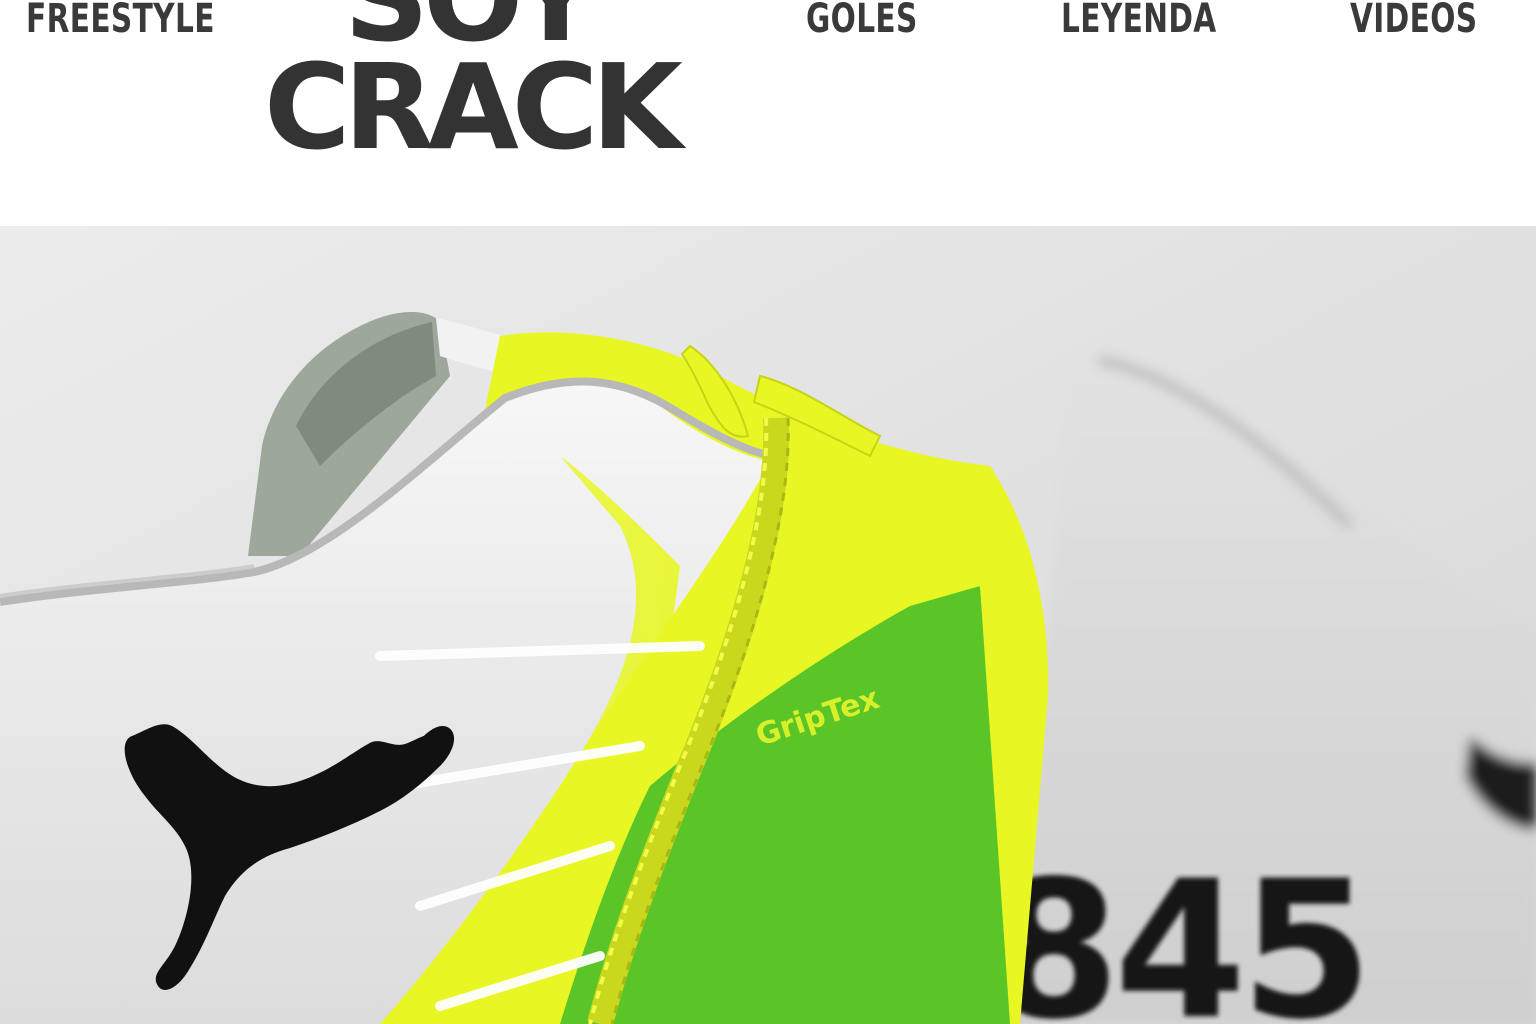  I want to click on logo-line-bottom: CRACK, so click(473, 107).